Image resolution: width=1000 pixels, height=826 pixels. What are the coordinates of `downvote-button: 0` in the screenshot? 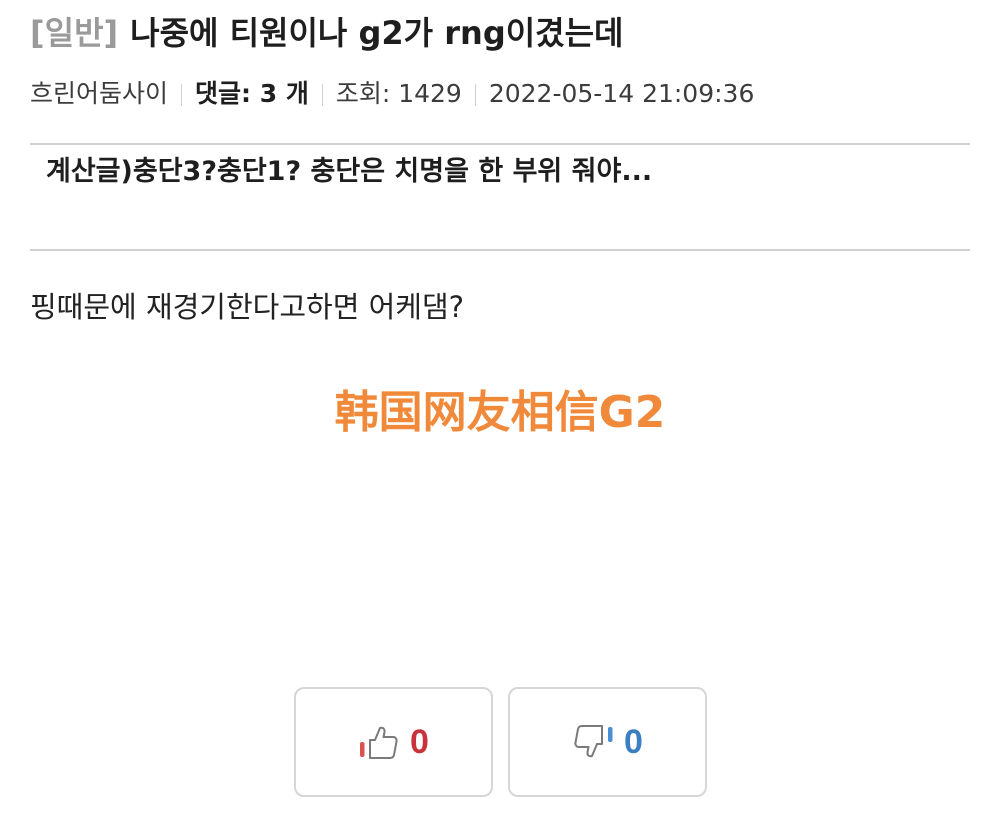 It's located at (607, 742).